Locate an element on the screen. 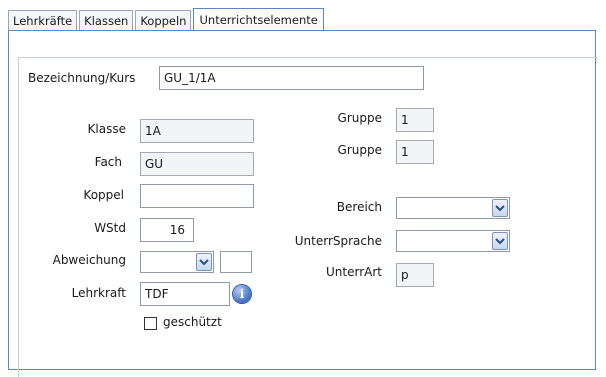 The height and width of the screenshot is (377, 606). klasse-label: Klasse is located at coordinates (106, 129).